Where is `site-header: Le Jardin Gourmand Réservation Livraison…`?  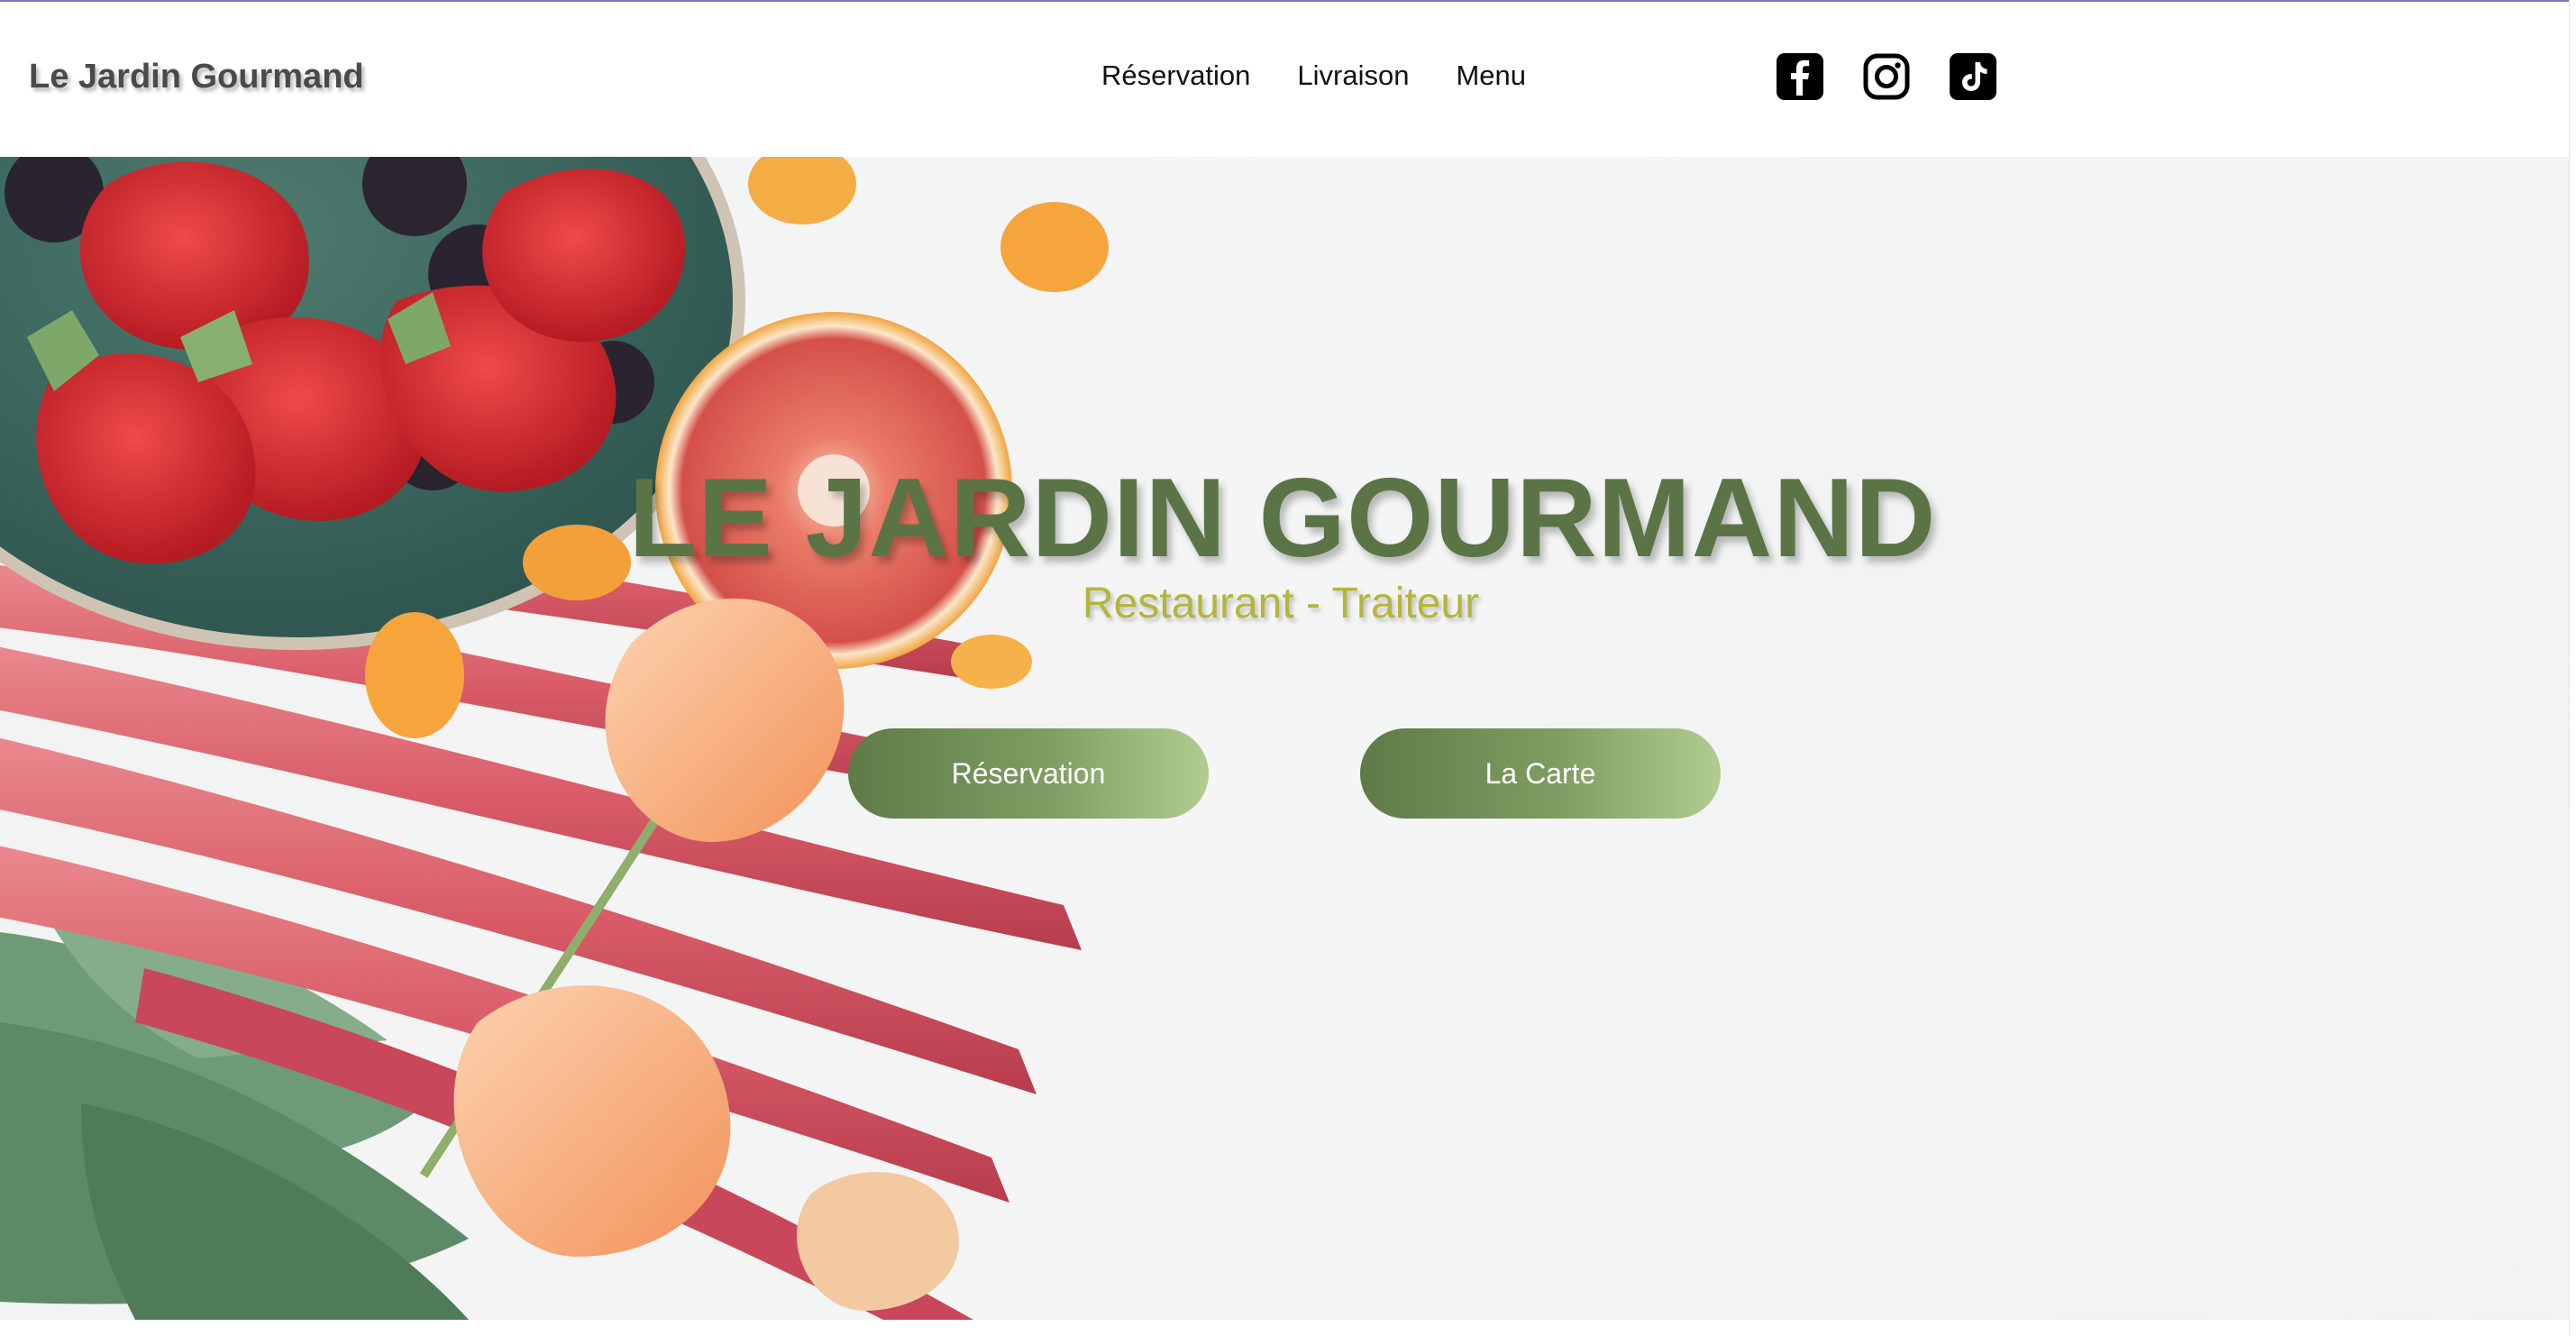 site-header: Le Jardin Gourmand Réservation Livraison… is located at coordinates (1288, 79).